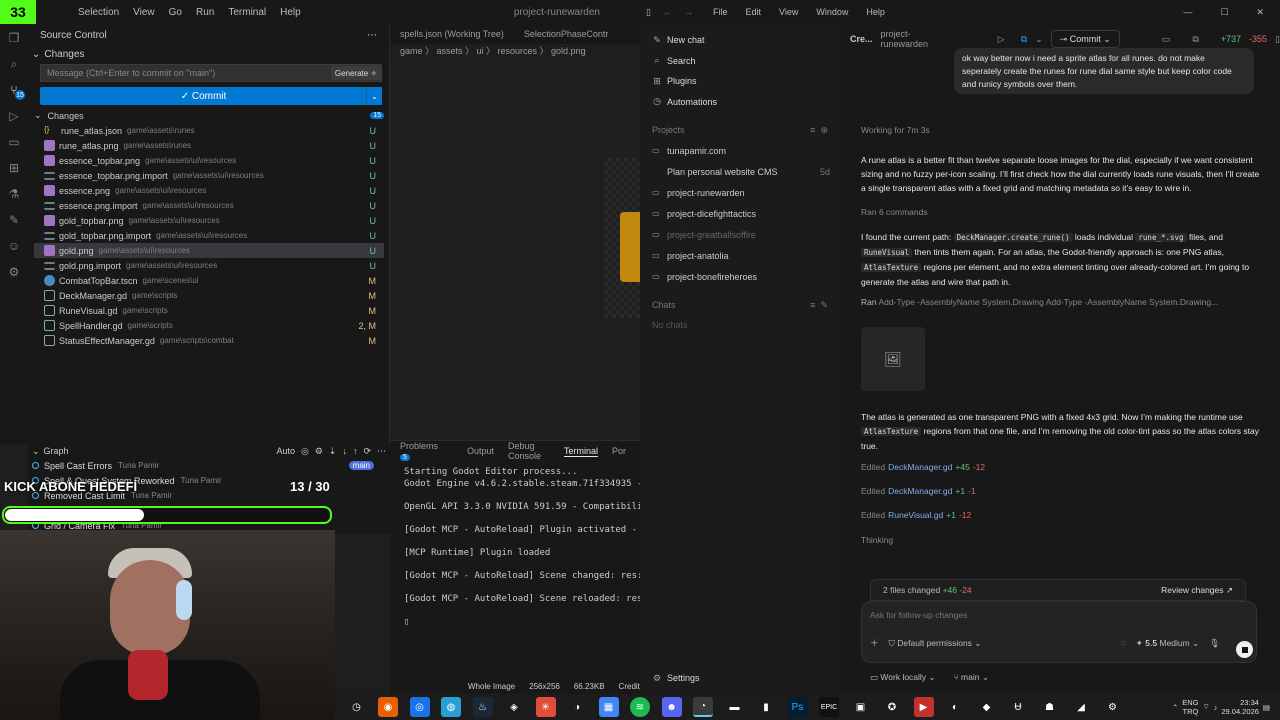  Describe the element at coordinates (14, 64) in the screenshot. I see `search-icon: ⌕` at that location.